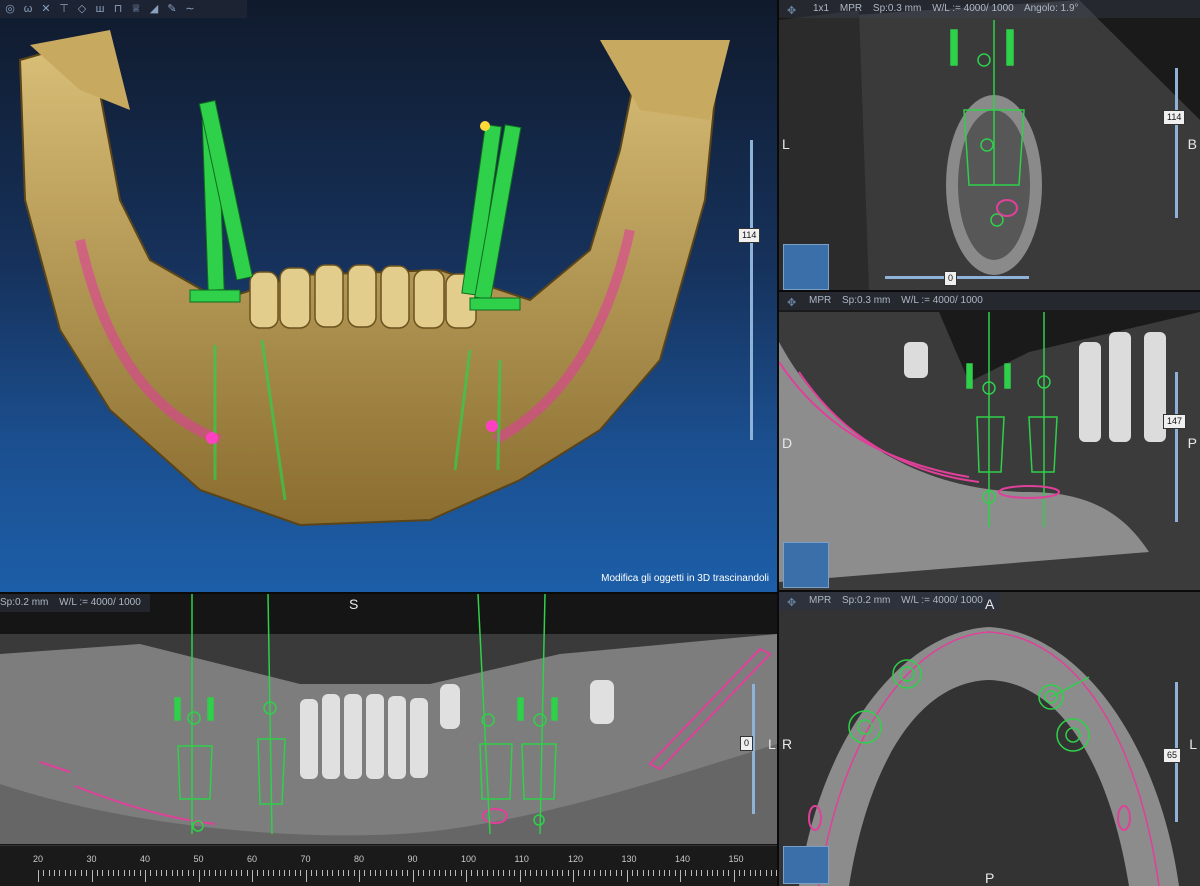  Describe the element at coordinates (806, 865) in the screenshot. I see `head-top-icon` at that location.